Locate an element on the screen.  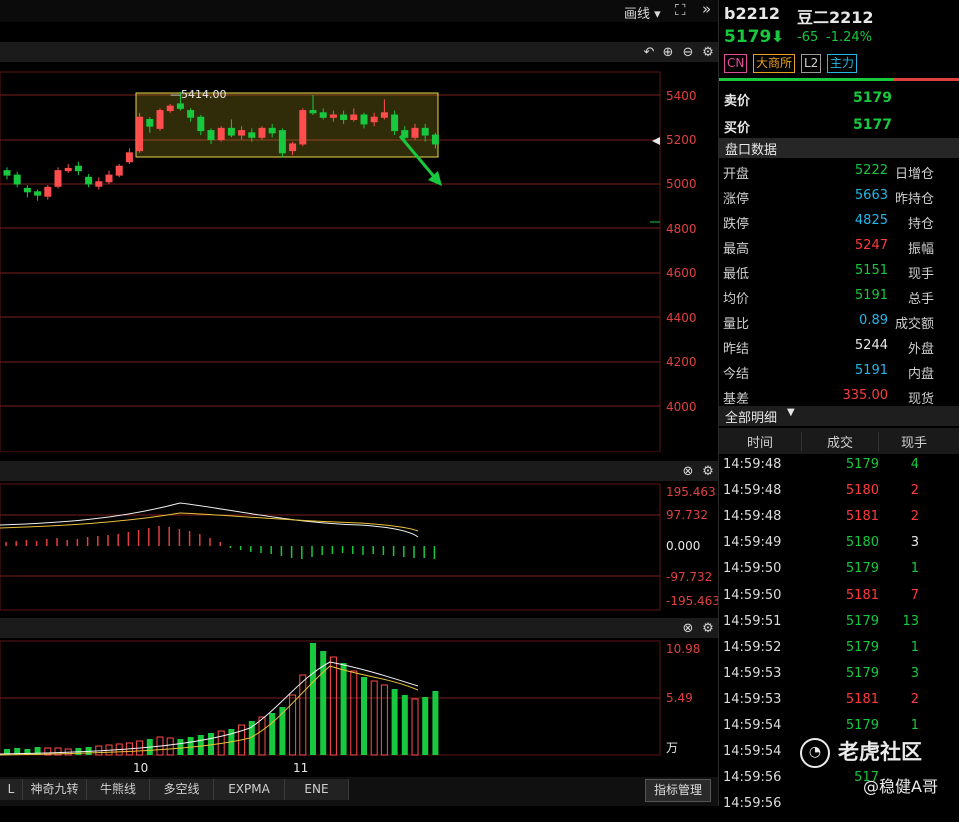
order-book-section: 盘口数据 is located at coordinates (839, 148).